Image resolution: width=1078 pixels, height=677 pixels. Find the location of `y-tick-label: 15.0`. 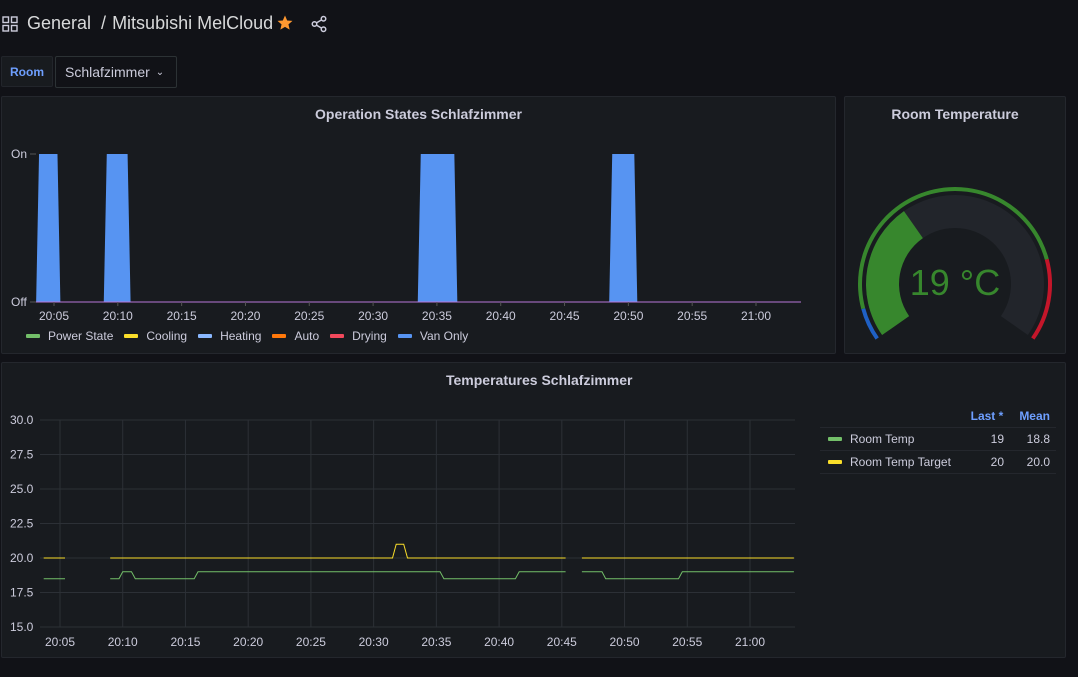

y-tick-label: 15.0 is located at coordinates (22, 627).